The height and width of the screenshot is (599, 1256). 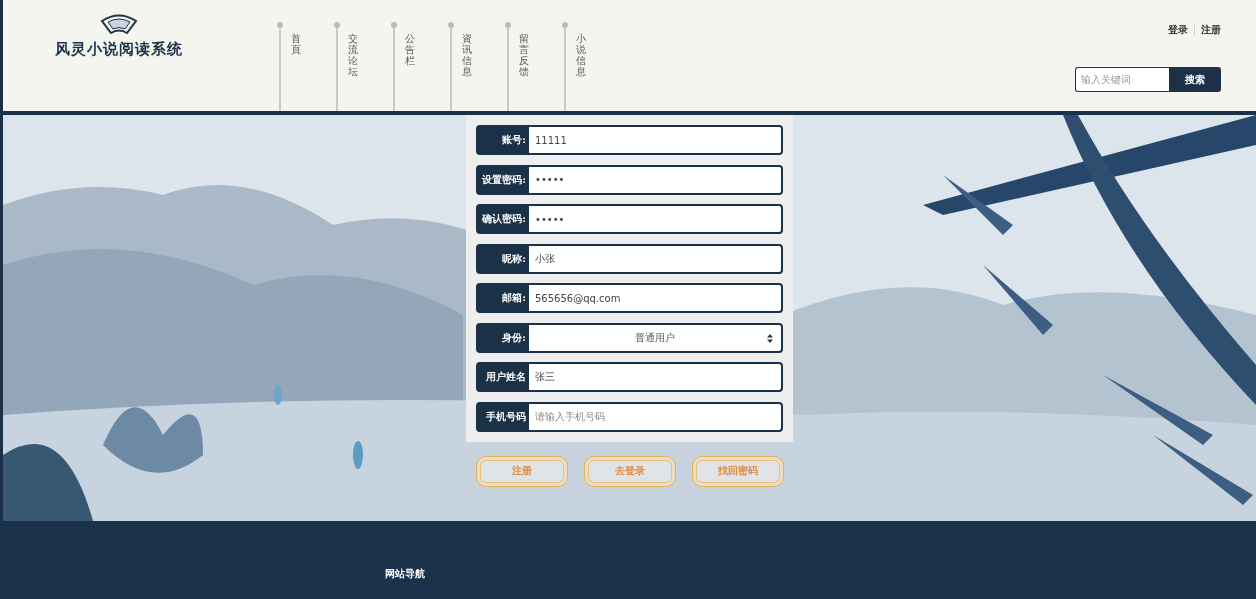 What do you see at coordinates (119, 24) in the screenshot?
I see `fan-logo-icon` at bounding box center [119, 24].